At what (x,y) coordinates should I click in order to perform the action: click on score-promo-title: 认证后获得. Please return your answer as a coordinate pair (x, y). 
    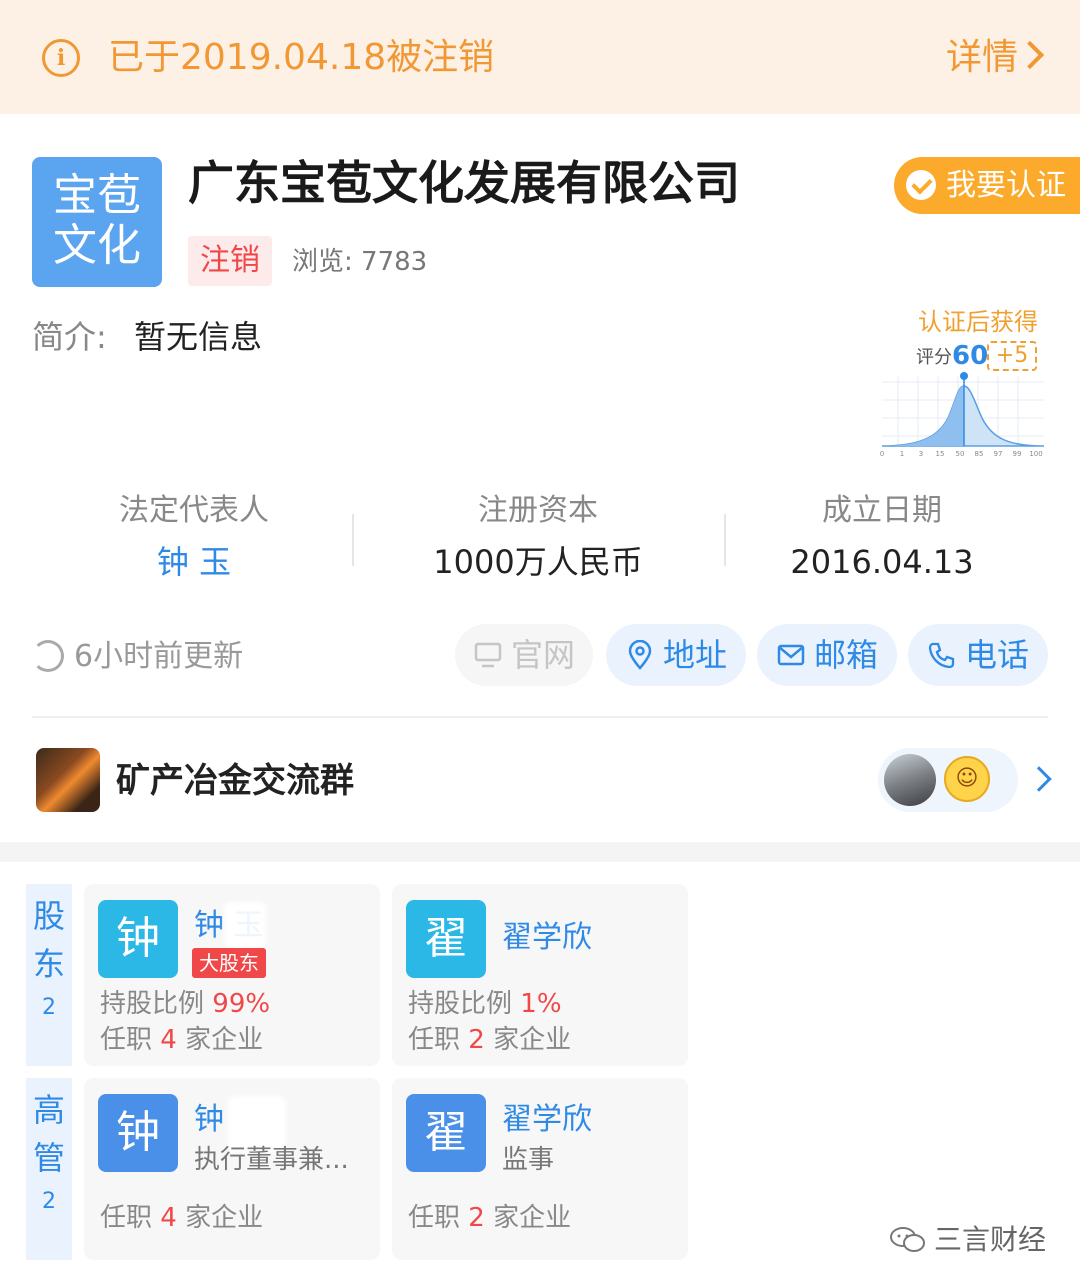
    Looking at the image, I should click on (978, 322).